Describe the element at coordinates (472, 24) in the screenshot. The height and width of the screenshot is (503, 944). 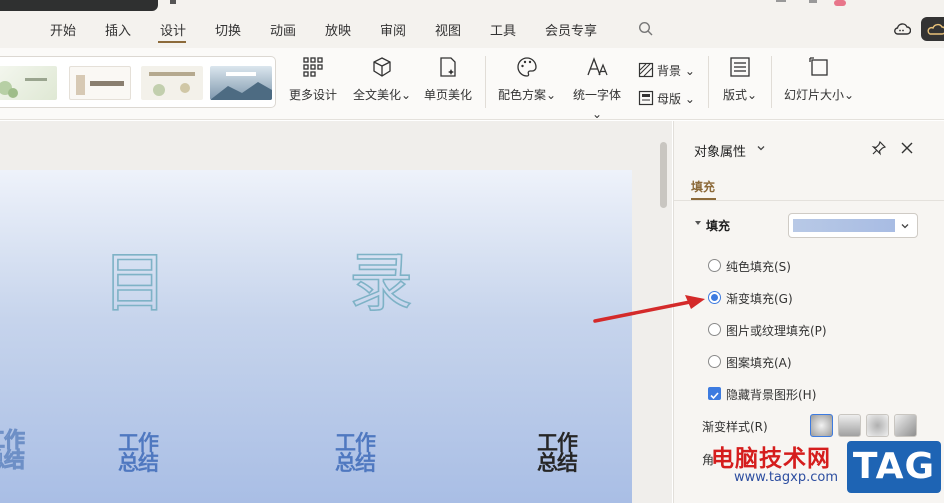
I see `menu-bar: 开始 插入 设计 切换 动画 放映 审阅 视图 工具 会员专享` at that location.